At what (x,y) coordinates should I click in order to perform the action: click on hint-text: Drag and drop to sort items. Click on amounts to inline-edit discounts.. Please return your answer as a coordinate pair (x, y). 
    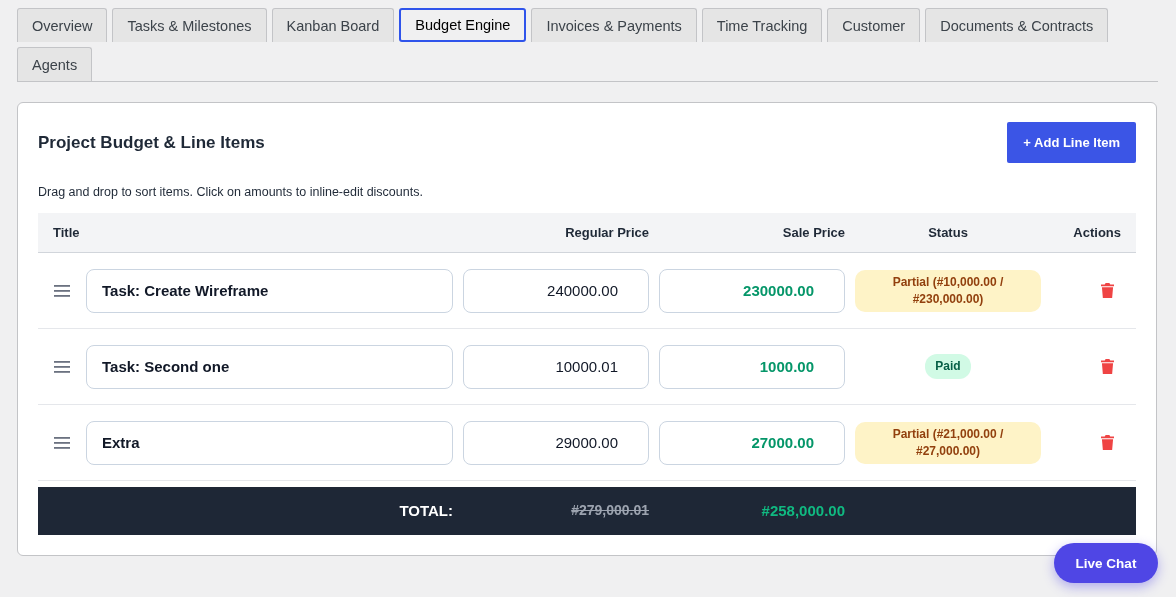
    Looking at the image, I should click on (231, 192).